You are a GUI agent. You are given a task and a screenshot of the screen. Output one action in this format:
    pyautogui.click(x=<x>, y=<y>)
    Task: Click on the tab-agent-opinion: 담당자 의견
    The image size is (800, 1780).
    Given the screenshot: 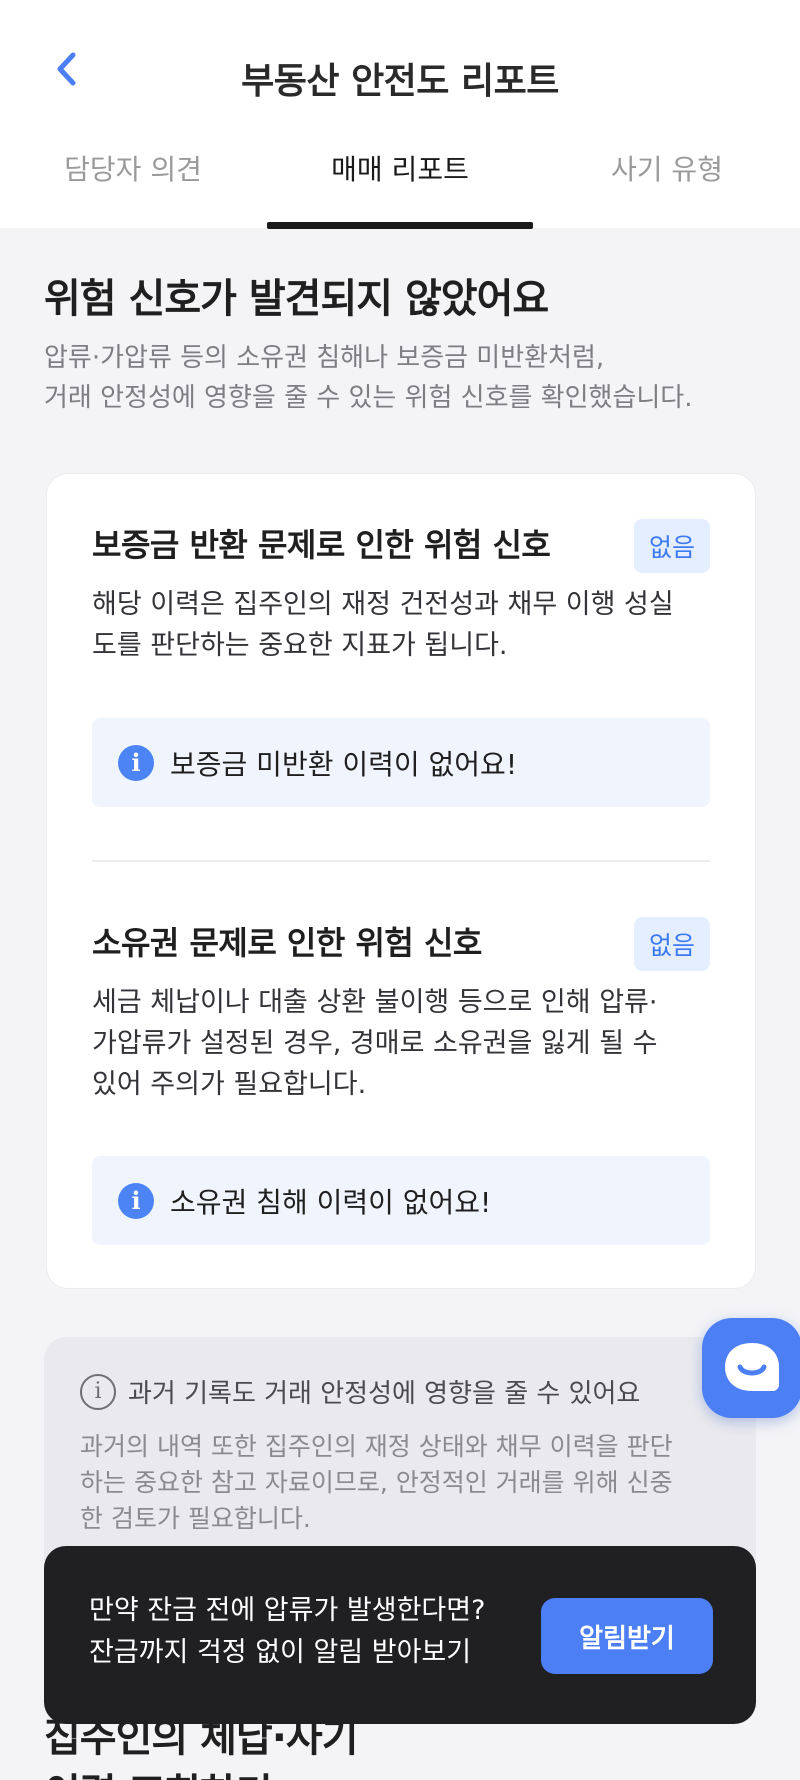 What is the action you would take?
    pyautogui.click(x=133, y=188)
    